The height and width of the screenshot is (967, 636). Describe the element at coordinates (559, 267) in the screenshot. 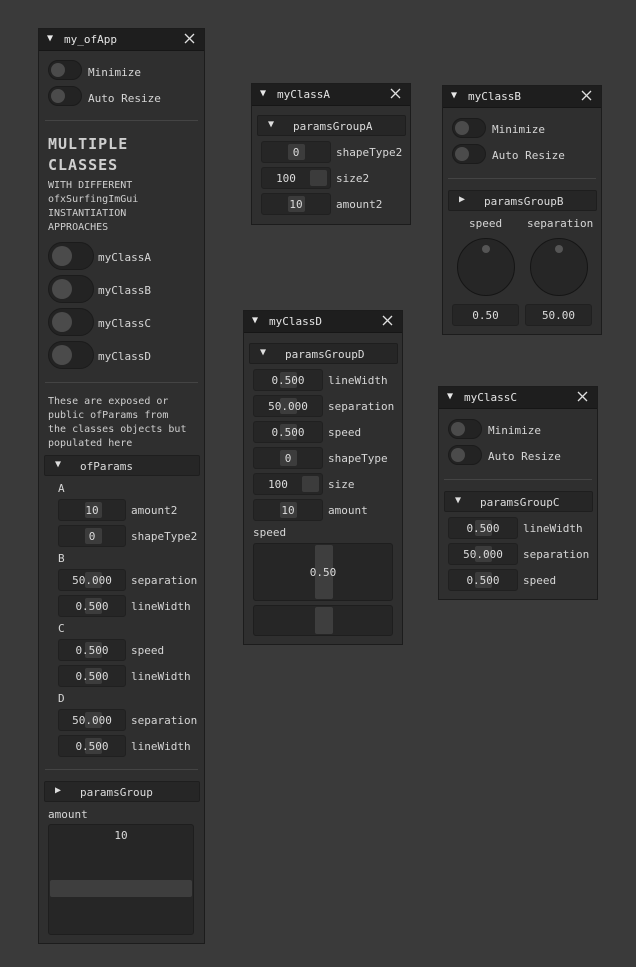

I see `separation-knob` at that location.